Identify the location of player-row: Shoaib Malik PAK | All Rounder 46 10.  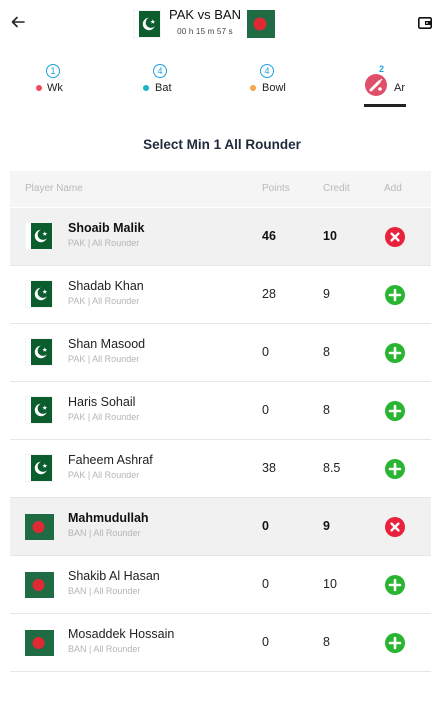
(220, 237).